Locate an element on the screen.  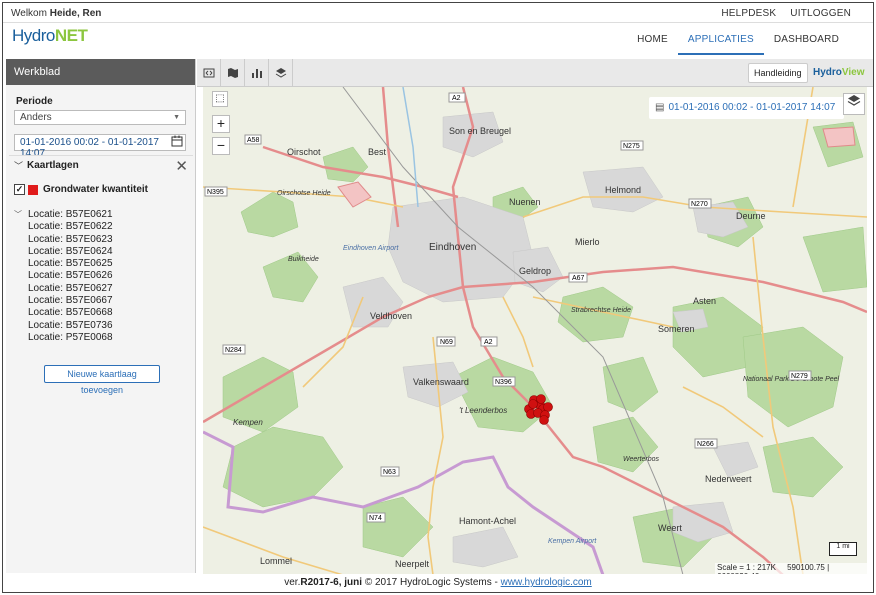
nav-applicaties: APPLICATIES is located at coordinates (720, 44).